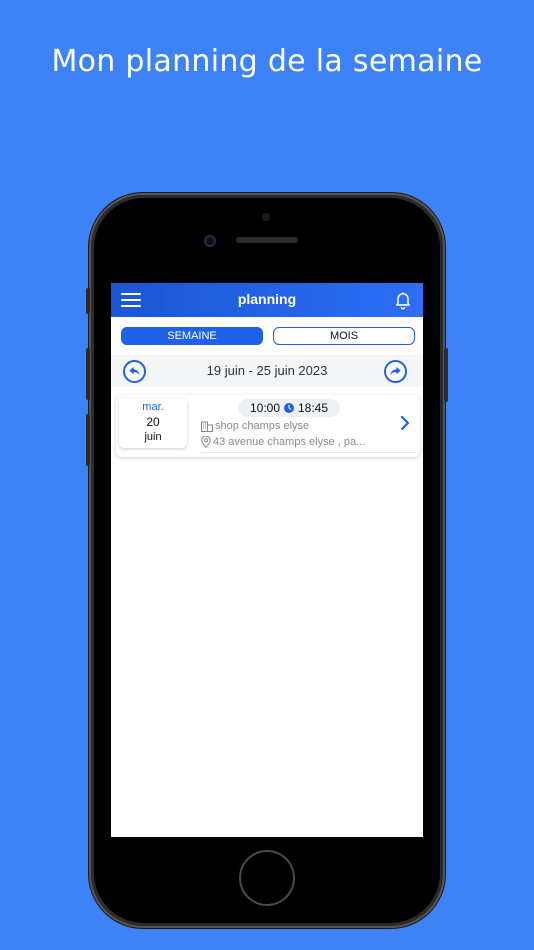 This screenshot has width=534, height=950. Describe the element at coordinates (153, 407) in the screenshot. I see `shift-weekday: mar.` at that location.